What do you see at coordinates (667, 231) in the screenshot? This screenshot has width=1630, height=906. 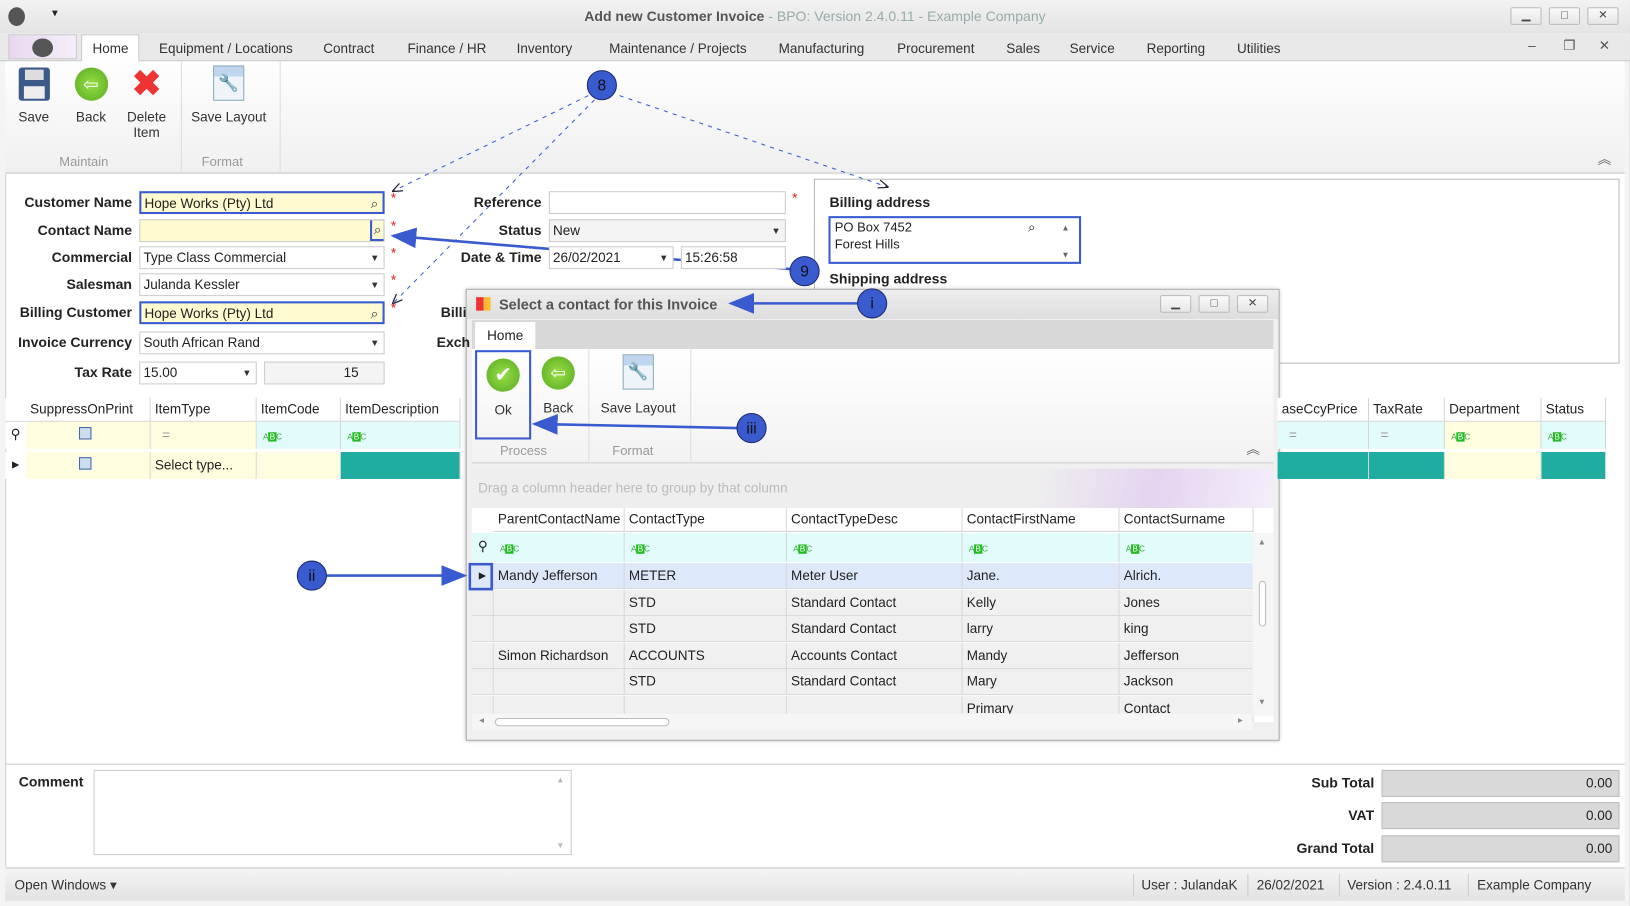 I see `status-select: New ▼` at bounding box center [667, 231].